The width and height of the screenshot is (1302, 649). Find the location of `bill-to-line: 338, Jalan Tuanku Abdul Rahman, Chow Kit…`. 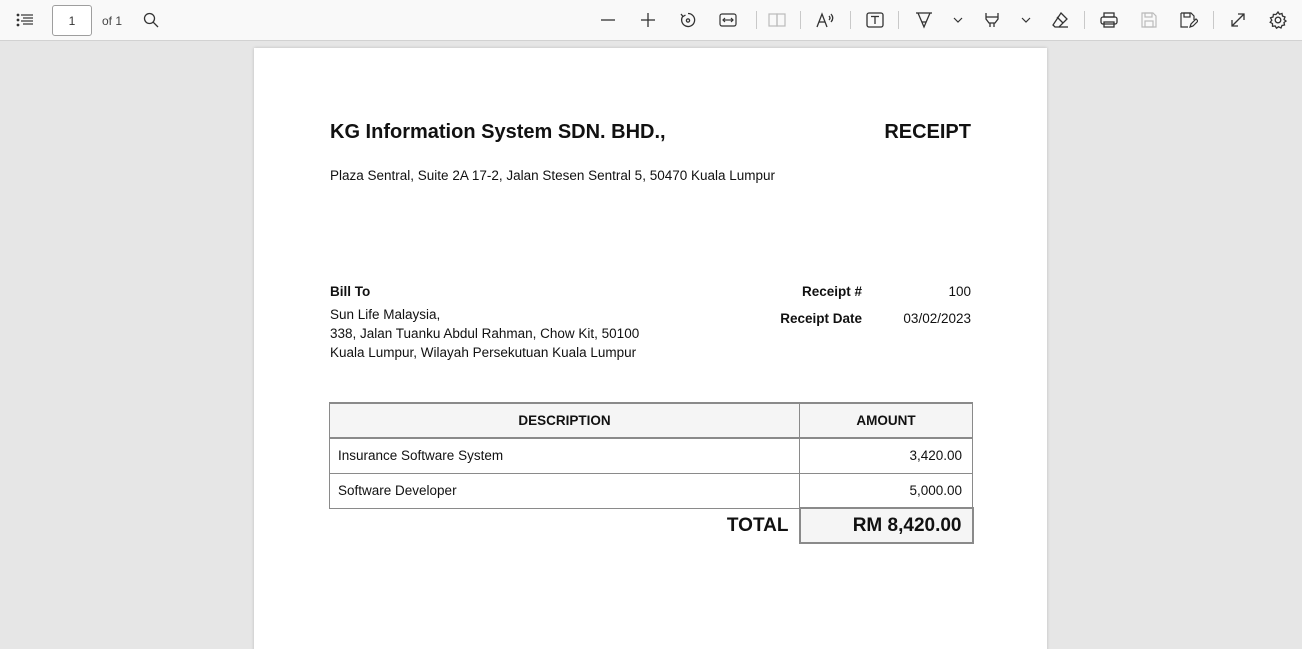

bill-to-line: 338, Jalan Tuanku Abdul Rahman, Chow Kit… is located at coordinates (485, 333).